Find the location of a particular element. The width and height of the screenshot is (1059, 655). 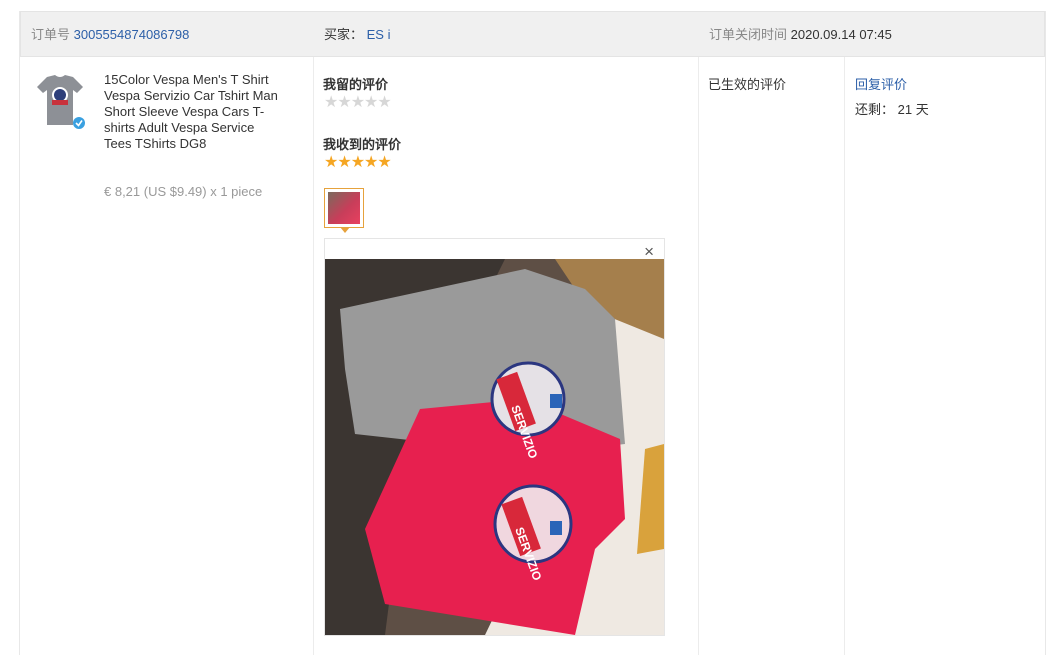

order-number-group: 订单号 3005554874086798 is located at coordinates (110, 35).